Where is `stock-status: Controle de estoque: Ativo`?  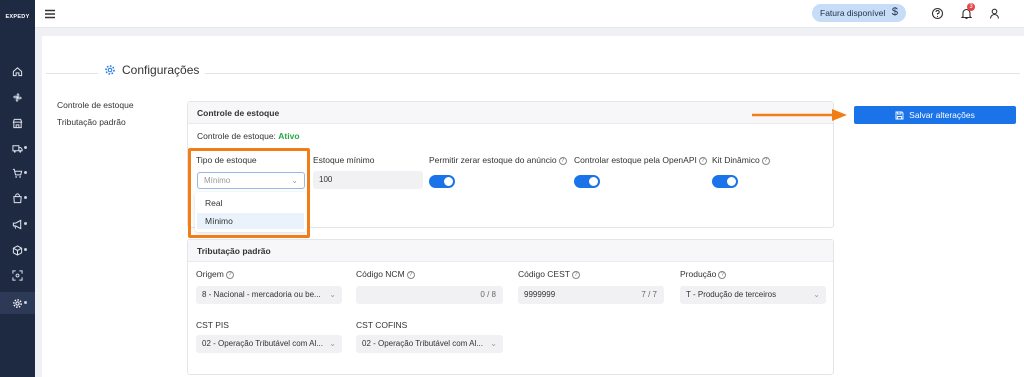 stock-status: Controle de estoque: Ativo is located at coordinates (248, 136).